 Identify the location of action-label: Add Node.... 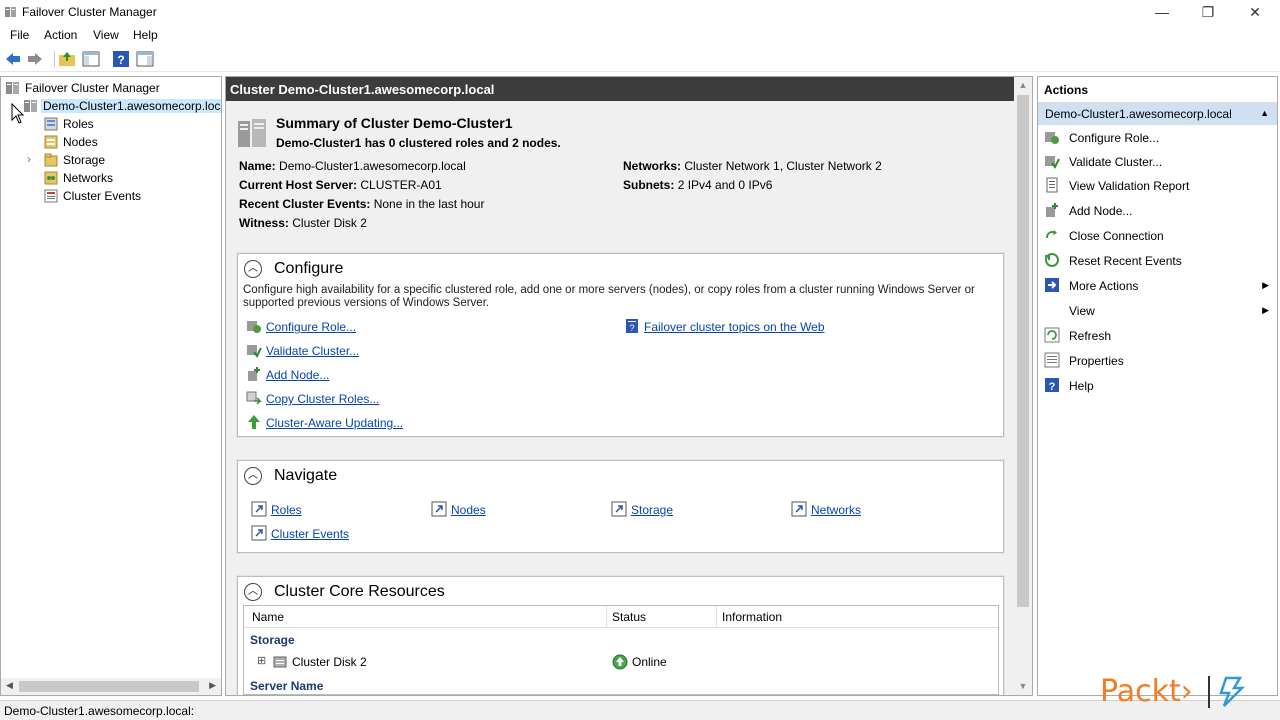
(1101, 211).